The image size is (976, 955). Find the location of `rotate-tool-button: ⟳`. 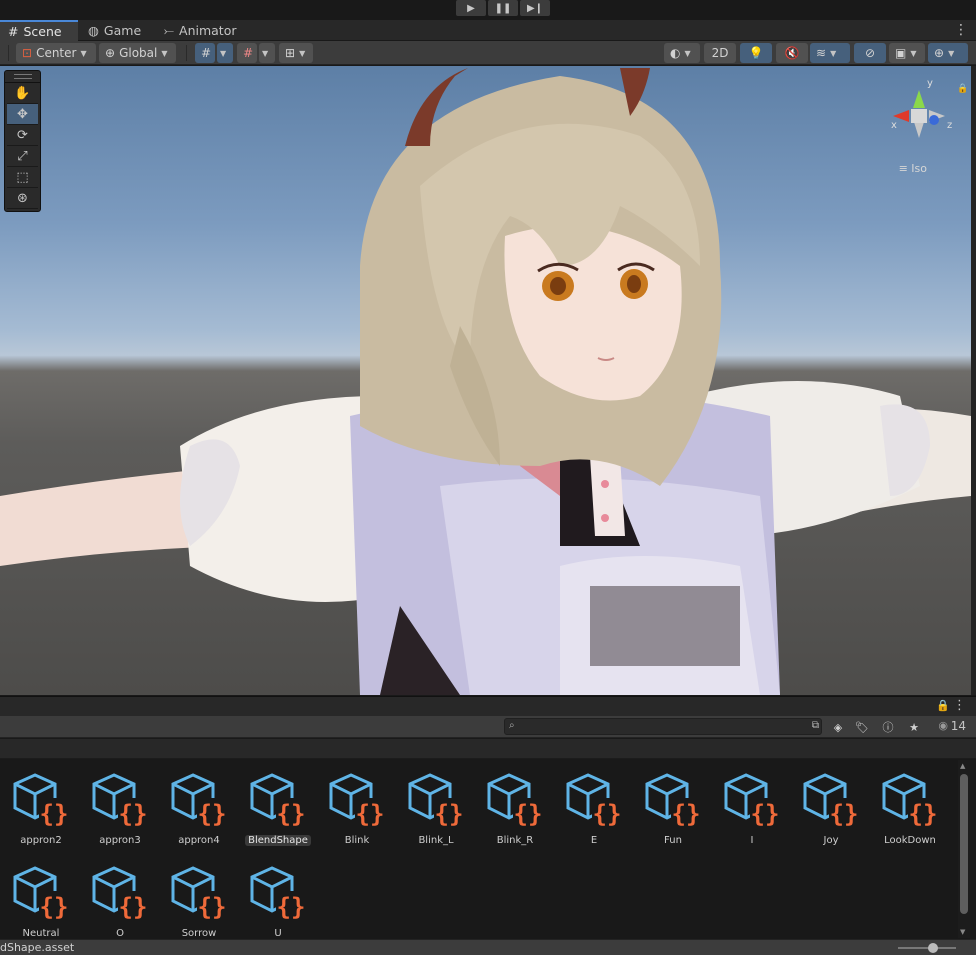

rotate-tool-button: ⟳ is located at coordinates (22, 135).